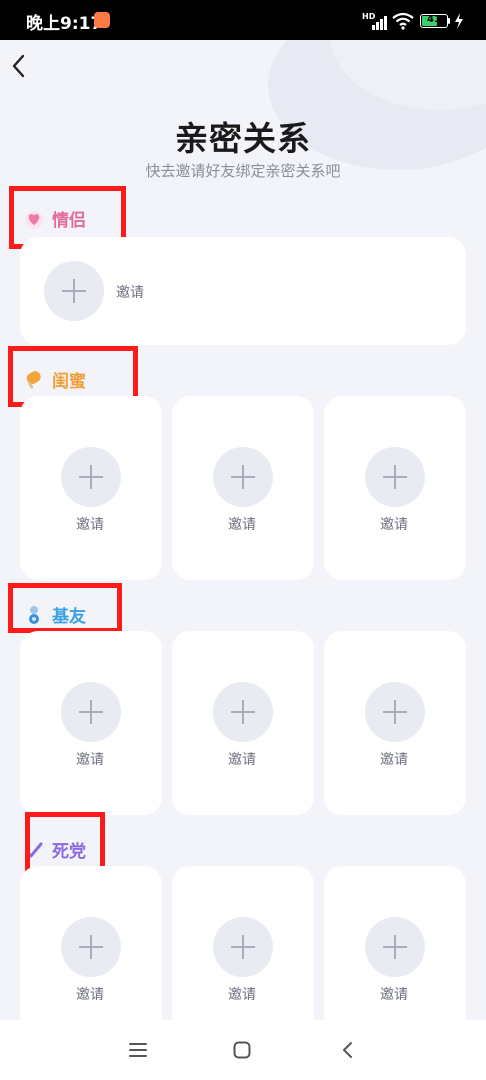 The width and height of the screenshot is (486, 1080). I want to click on invite-card-buddy-3: 邀请, so click(395, 723).